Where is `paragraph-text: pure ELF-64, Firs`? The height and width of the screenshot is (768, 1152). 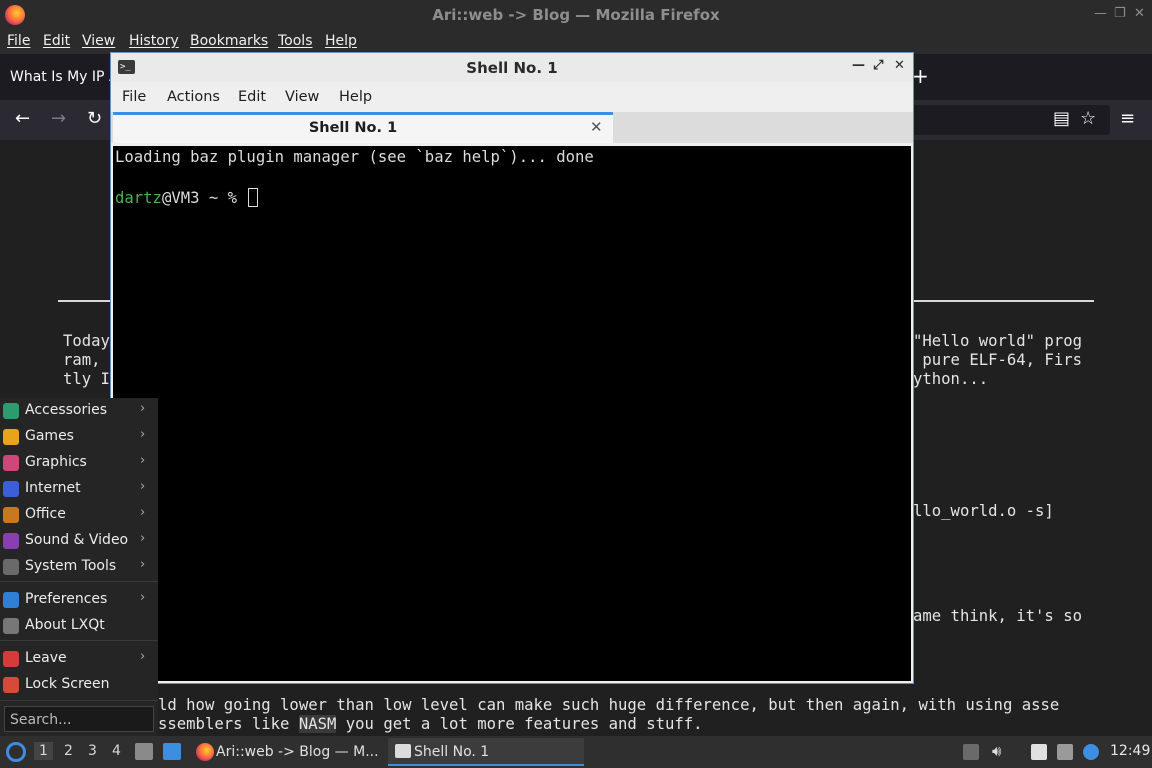 paragraph-text: pure ELF-64, Firs is located at coordinates (997, 360).